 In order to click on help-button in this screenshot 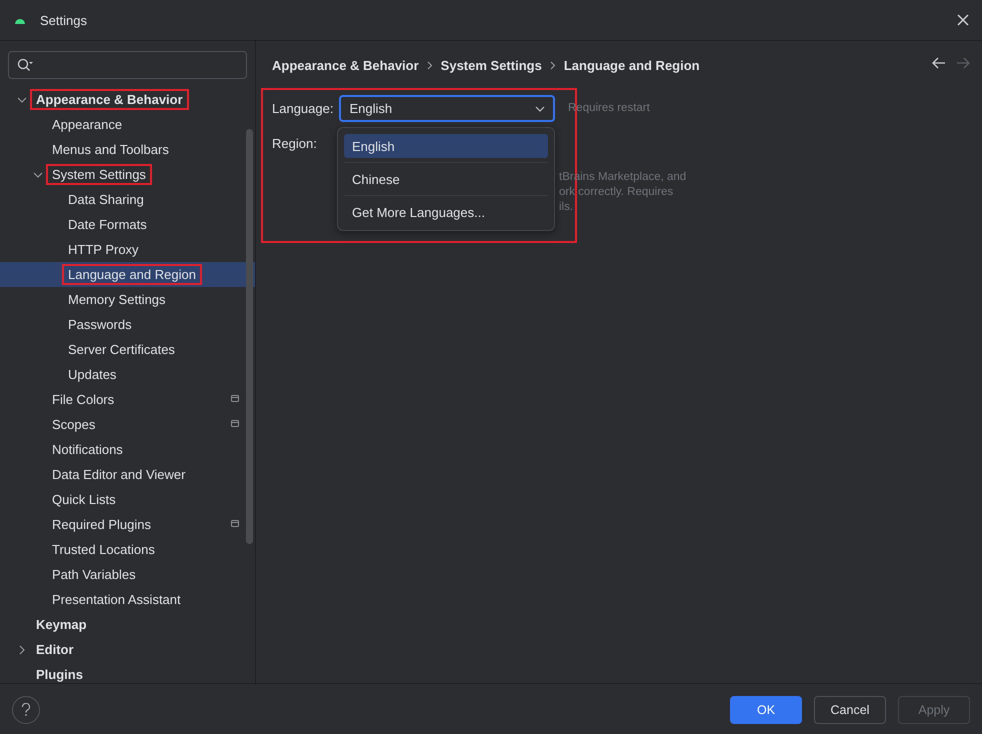, I will do `click(26, 710)`.